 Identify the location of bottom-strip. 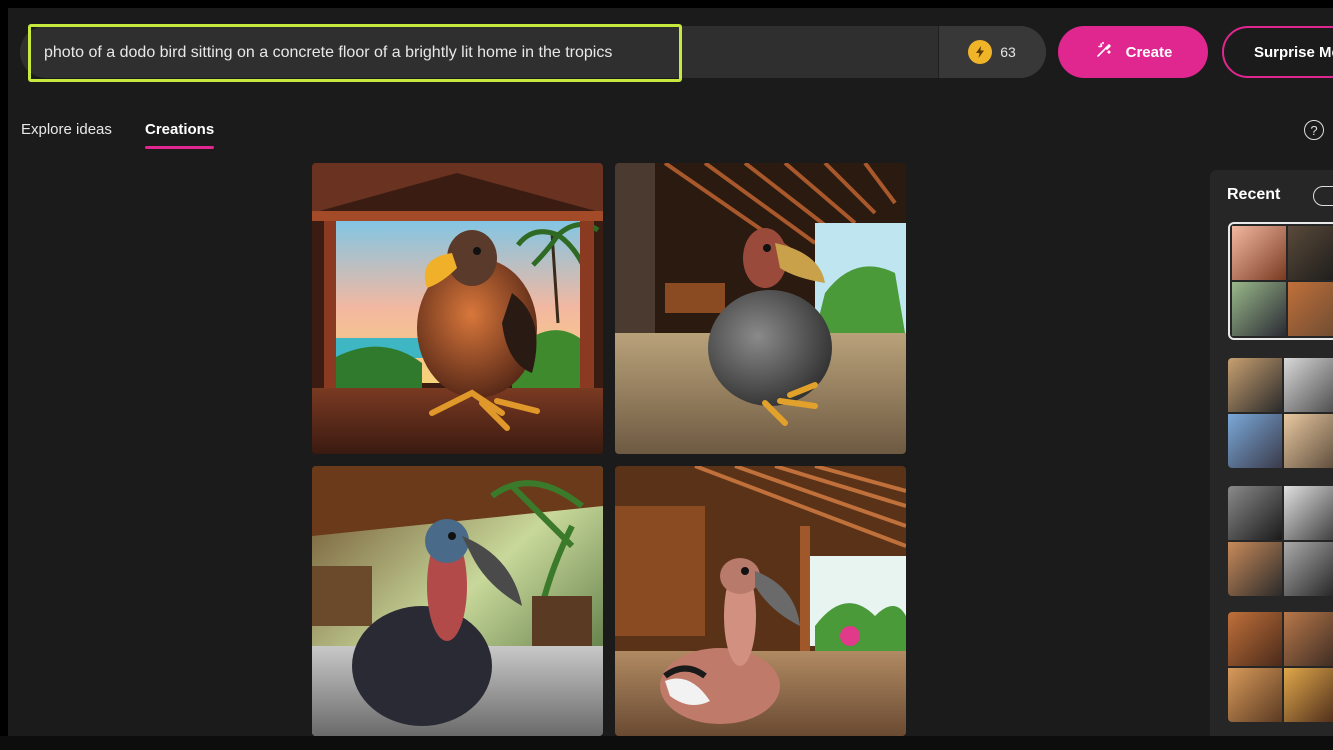
(666, 743).